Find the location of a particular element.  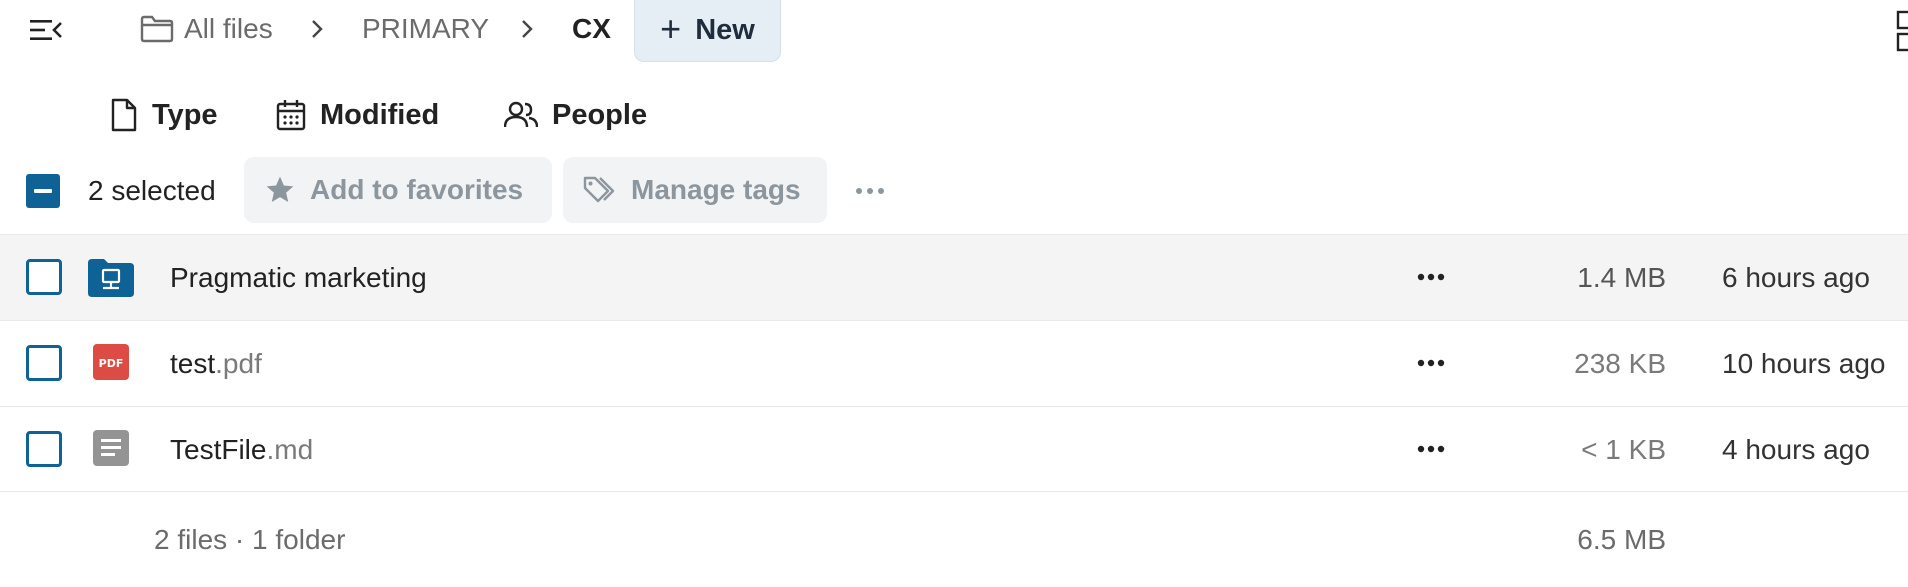

plus-icon: + is located at coordinates (671, 28).